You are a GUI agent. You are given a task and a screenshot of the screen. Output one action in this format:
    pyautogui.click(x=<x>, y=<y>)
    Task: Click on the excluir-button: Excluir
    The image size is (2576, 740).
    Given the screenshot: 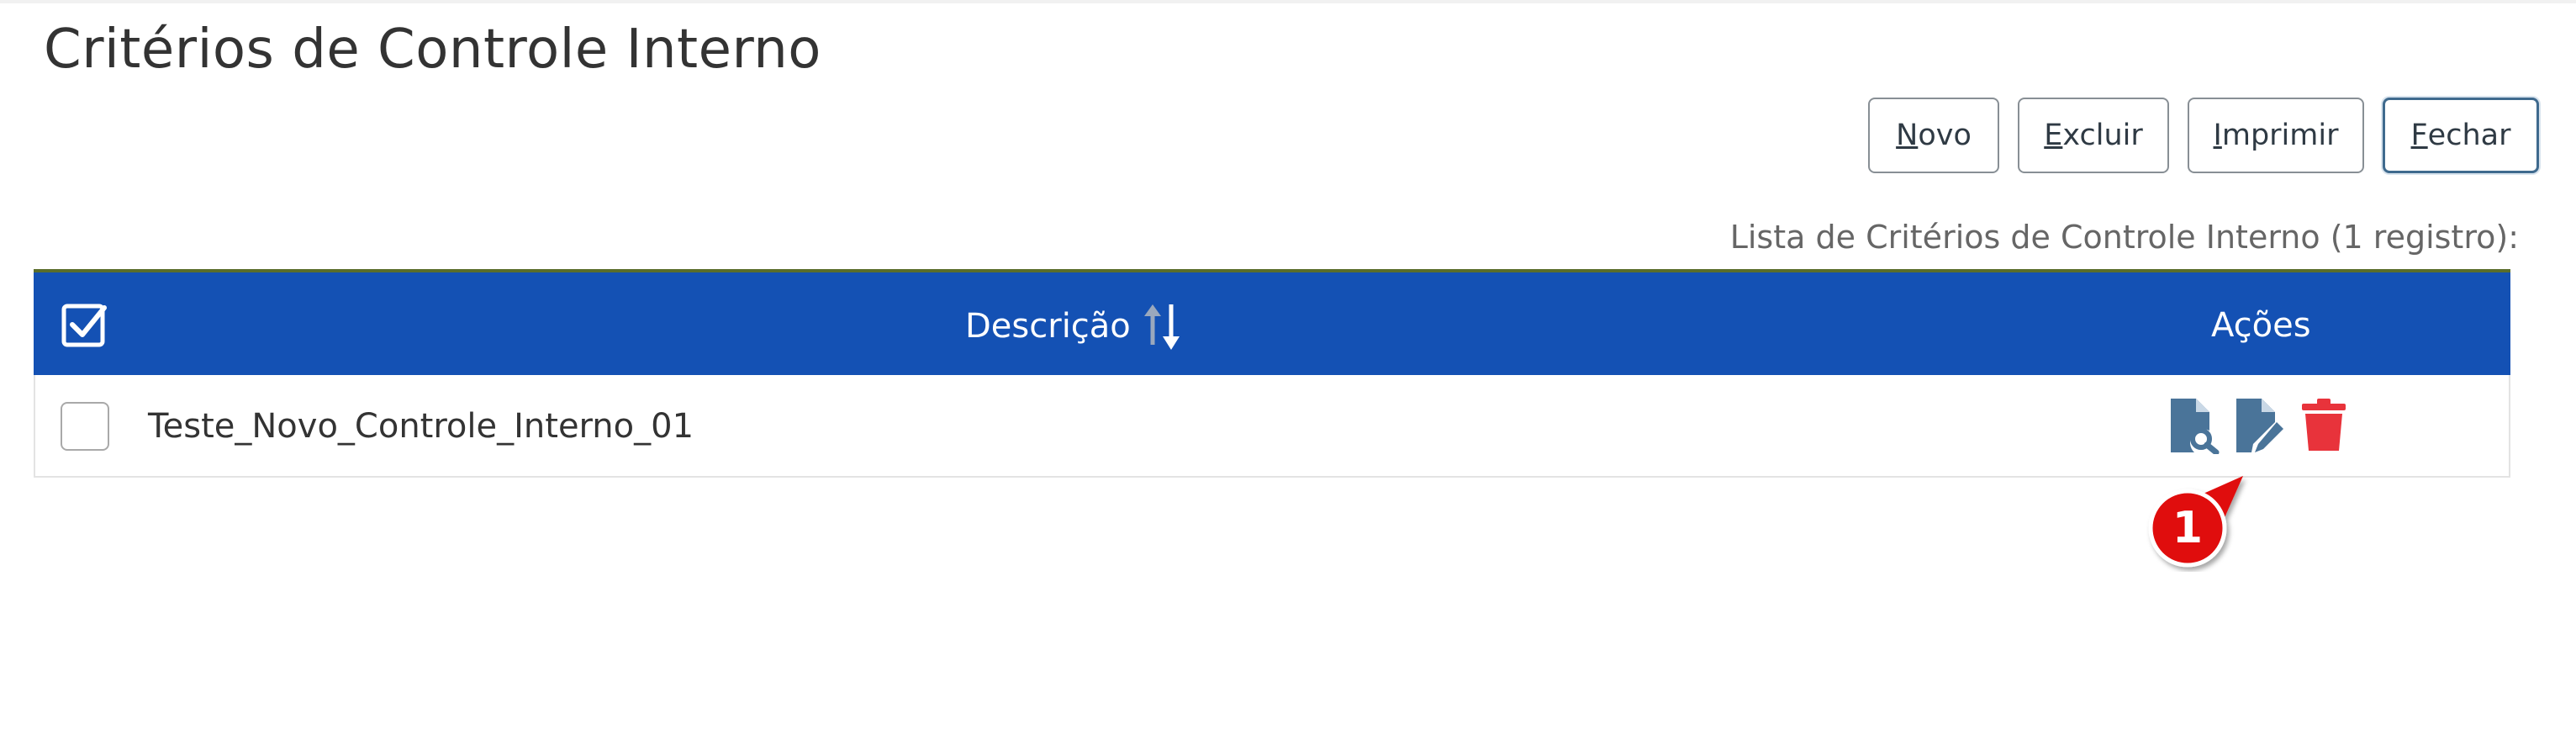 What is the action you would take?
    pyautogui.click(x=2094, y=136)
    